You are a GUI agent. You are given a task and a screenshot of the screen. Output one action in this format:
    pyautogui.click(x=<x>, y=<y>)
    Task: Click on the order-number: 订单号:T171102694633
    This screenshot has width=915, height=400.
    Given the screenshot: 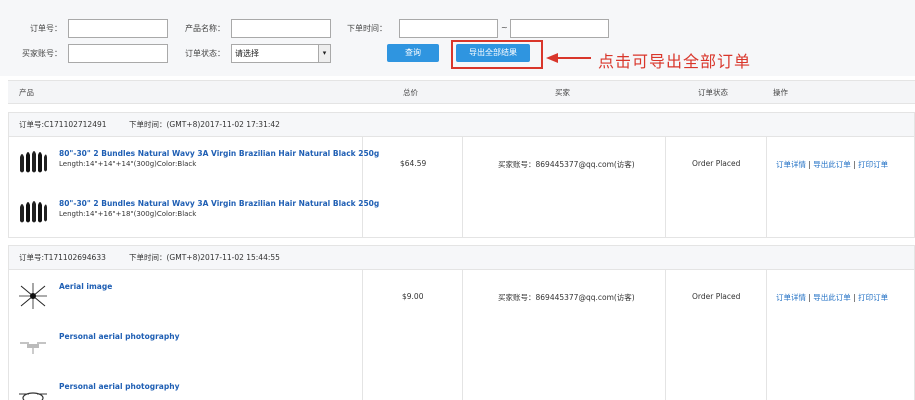 What is the action you would take?
    pyautogui.click(x=62, y=257)
    